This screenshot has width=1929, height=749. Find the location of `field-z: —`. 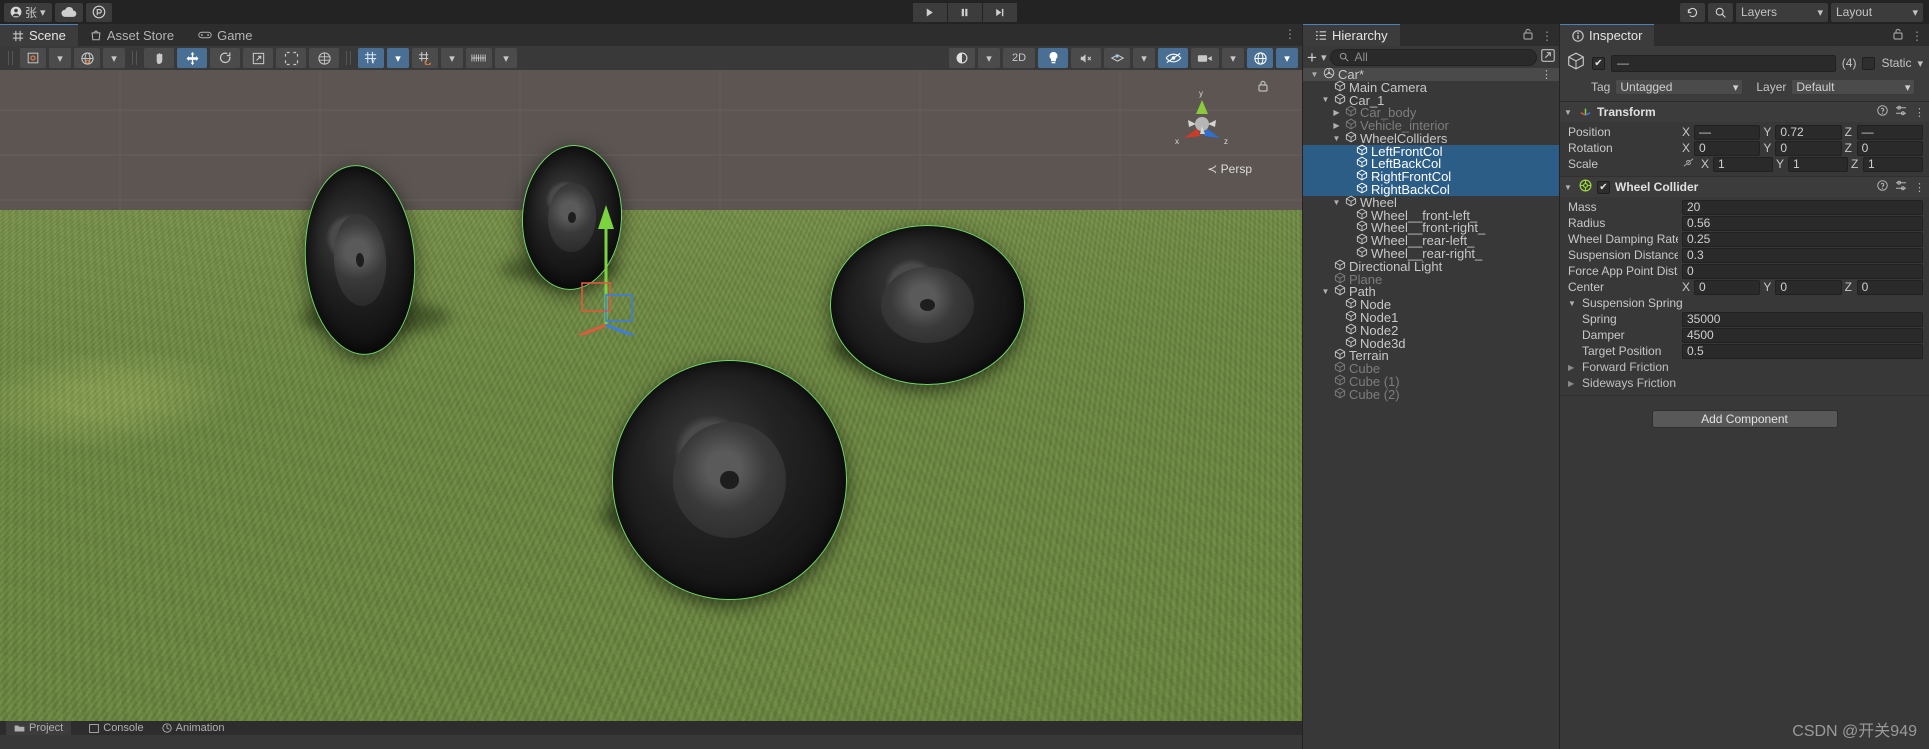

field-z: — is located at coordinates (1889, 132).